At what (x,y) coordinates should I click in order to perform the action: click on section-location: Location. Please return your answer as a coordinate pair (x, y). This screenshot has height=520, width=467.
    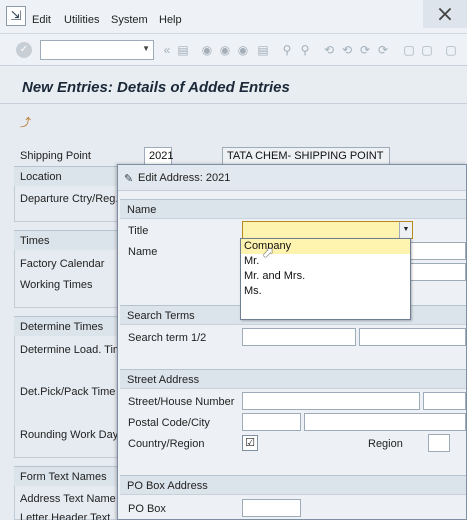
    Looking at the image, I should click on (67, 176).